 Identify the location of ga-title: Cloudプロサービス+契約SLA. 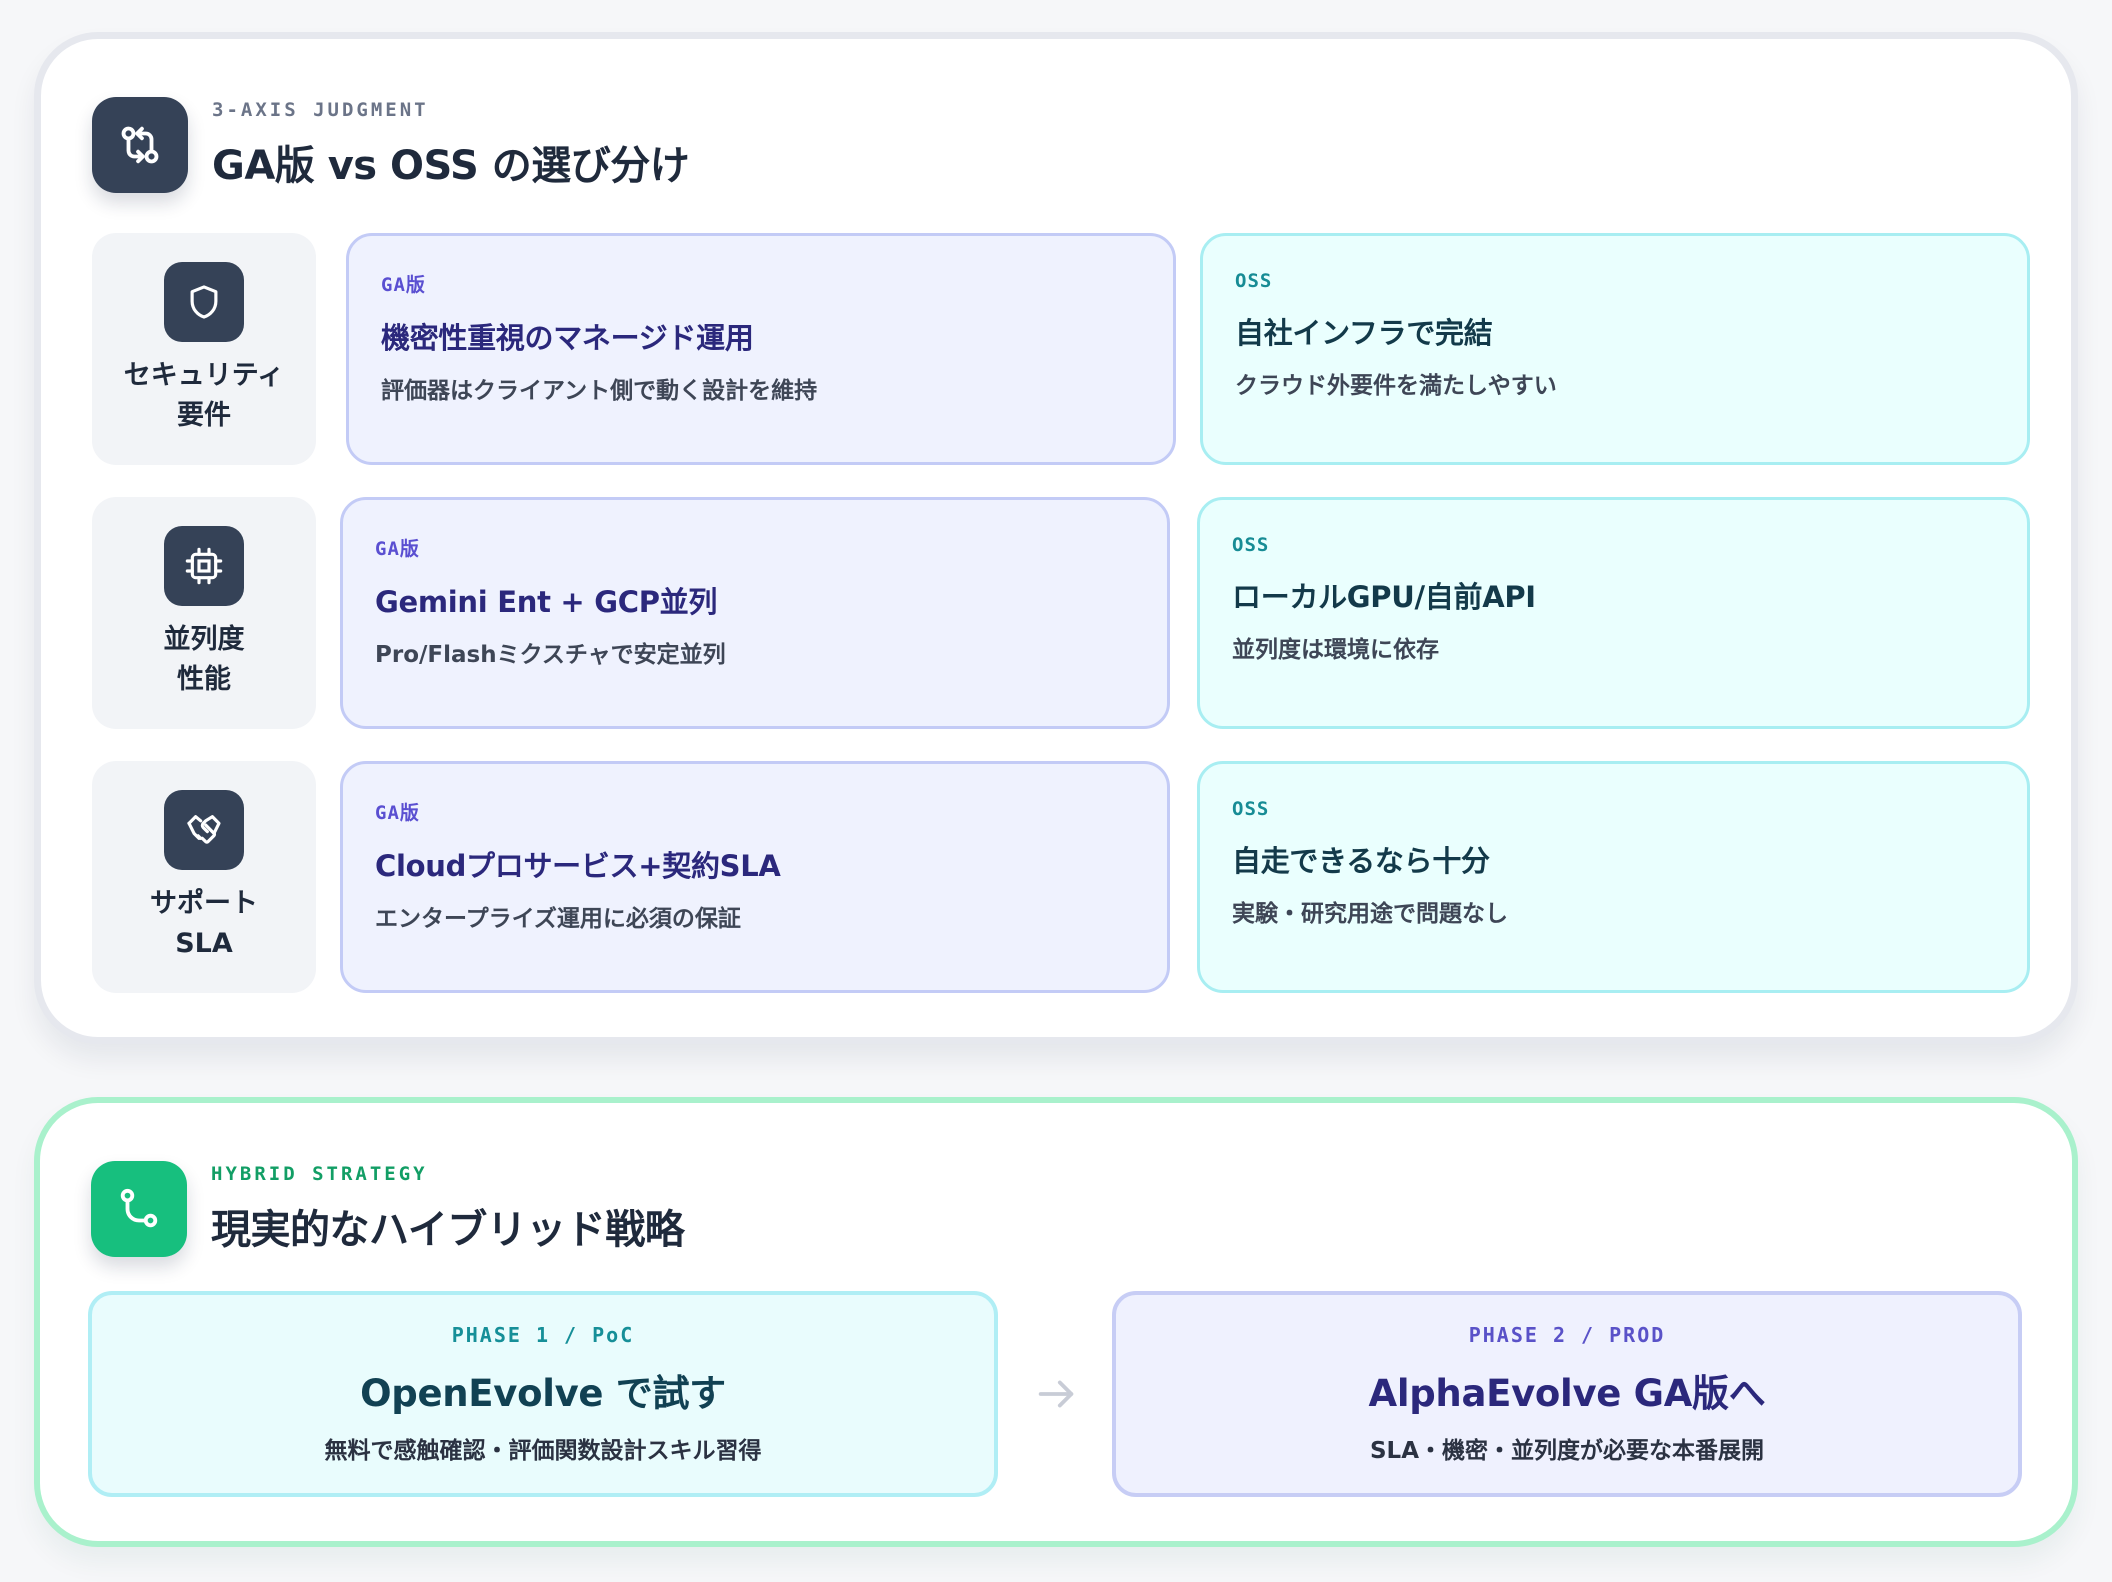
(578, 866).